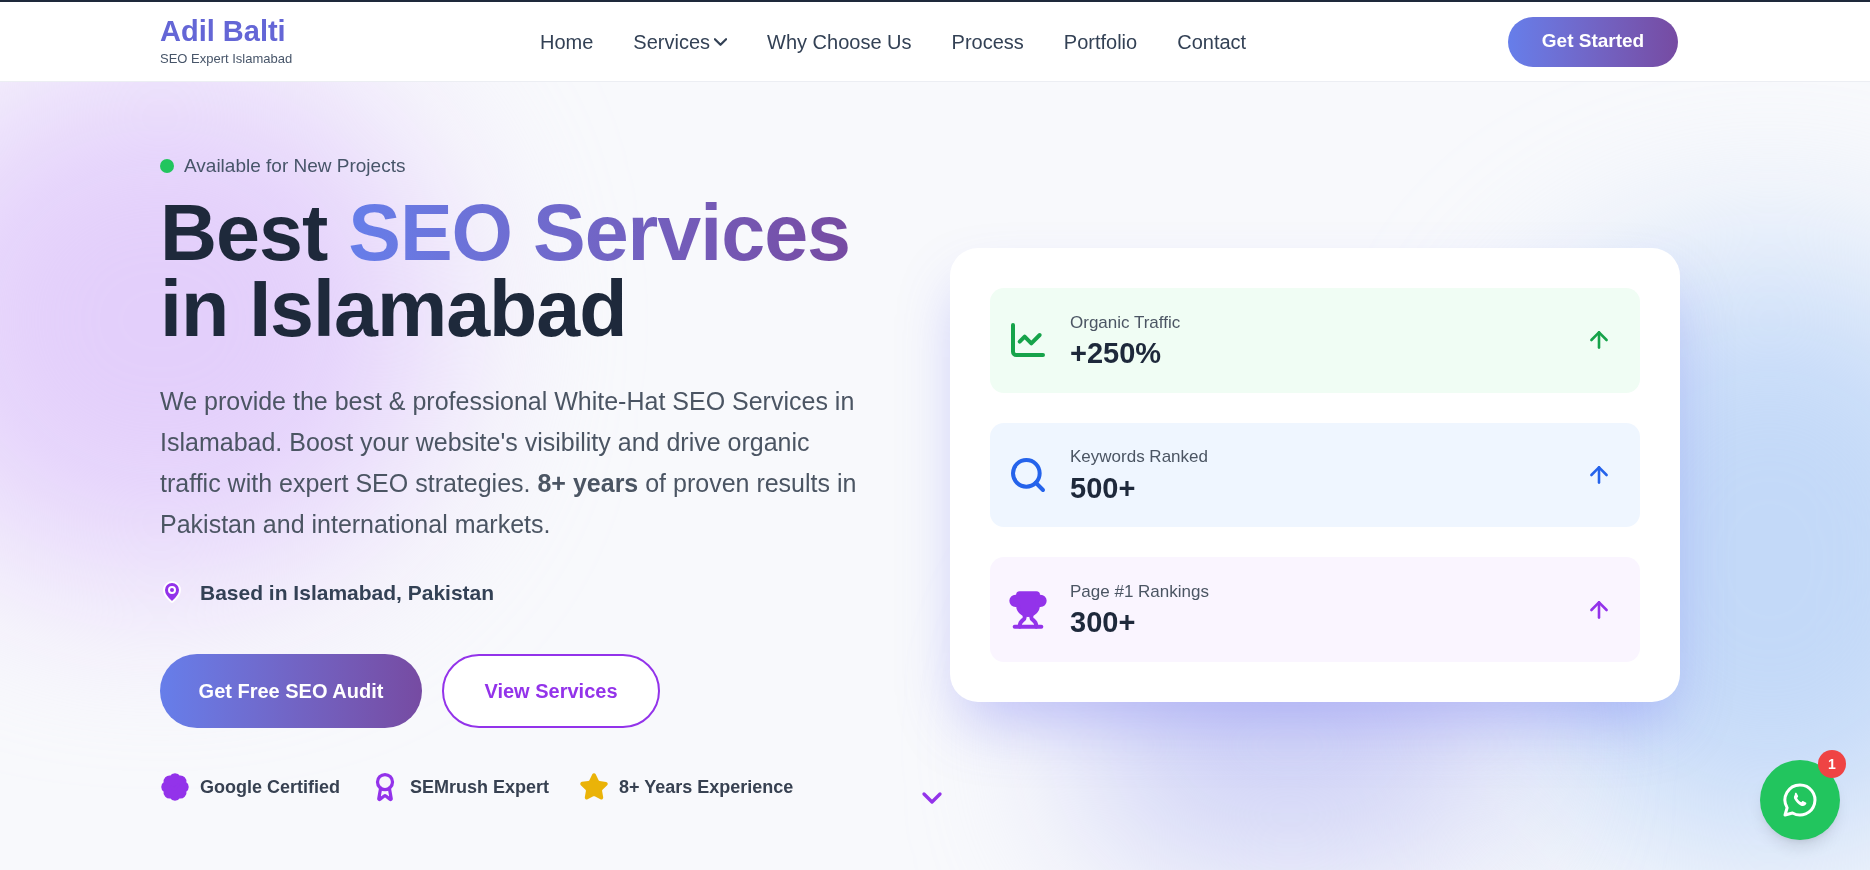 The height and width of the screenshot is (870, 1870). What do you see at coordinates (839, 41) in the screenshot?
I see `nav-link: Why Choose Us` at bounding box center [839, 41].